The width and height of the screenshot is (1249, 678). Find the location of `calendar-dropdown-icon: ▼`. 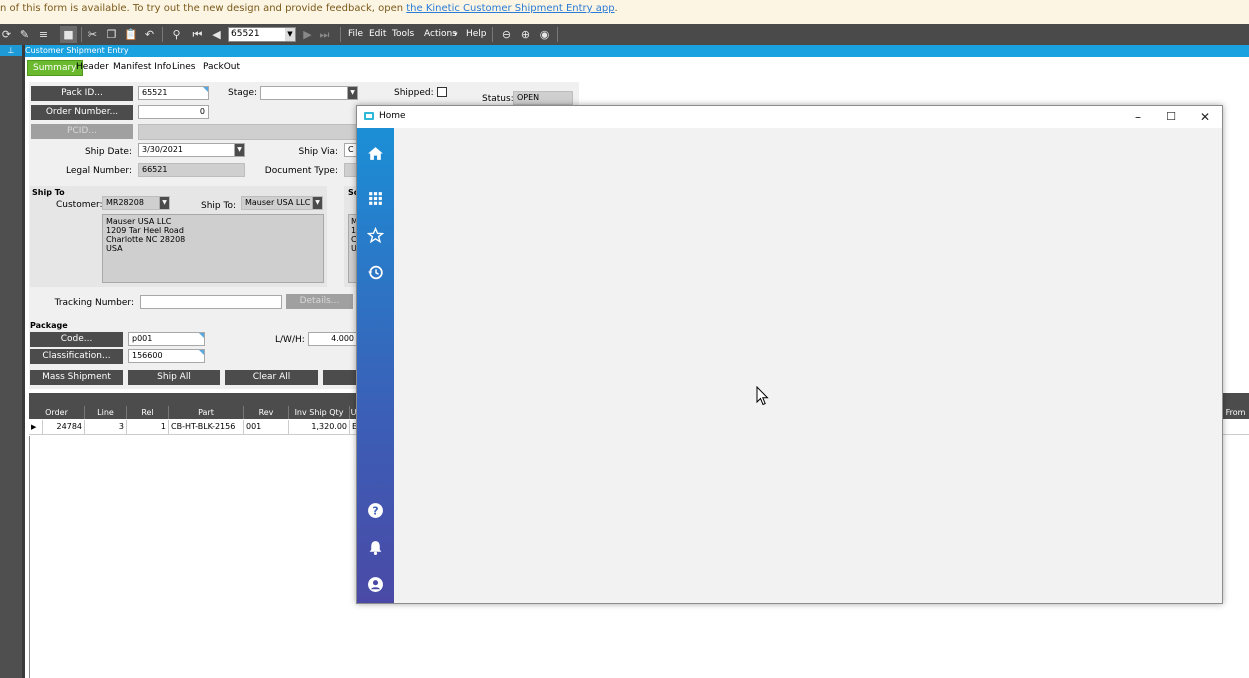

calendar-dropdown-icon: ▼ is located at coordinates (239, 150).